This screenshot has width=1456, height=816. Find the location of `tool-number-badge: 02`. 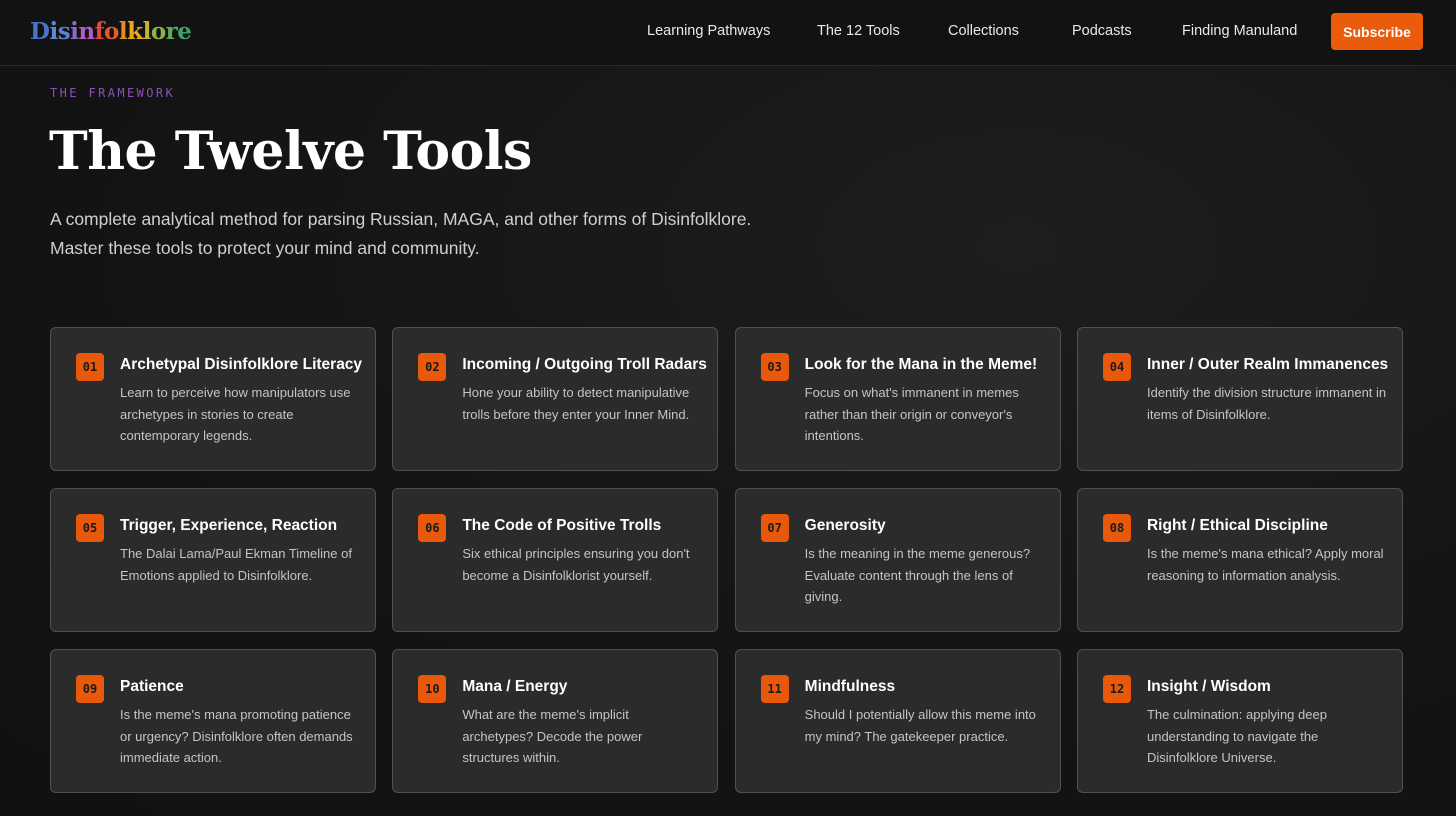

tool-number-badge: 02 is located at coordinates (432, 367).